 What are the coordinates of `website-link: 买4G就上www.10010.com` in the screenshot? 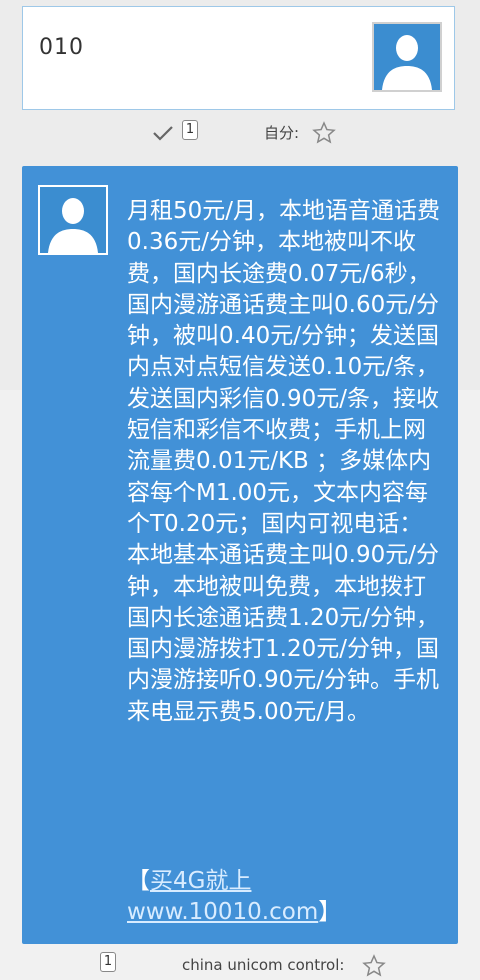 It's located at (222, 896).